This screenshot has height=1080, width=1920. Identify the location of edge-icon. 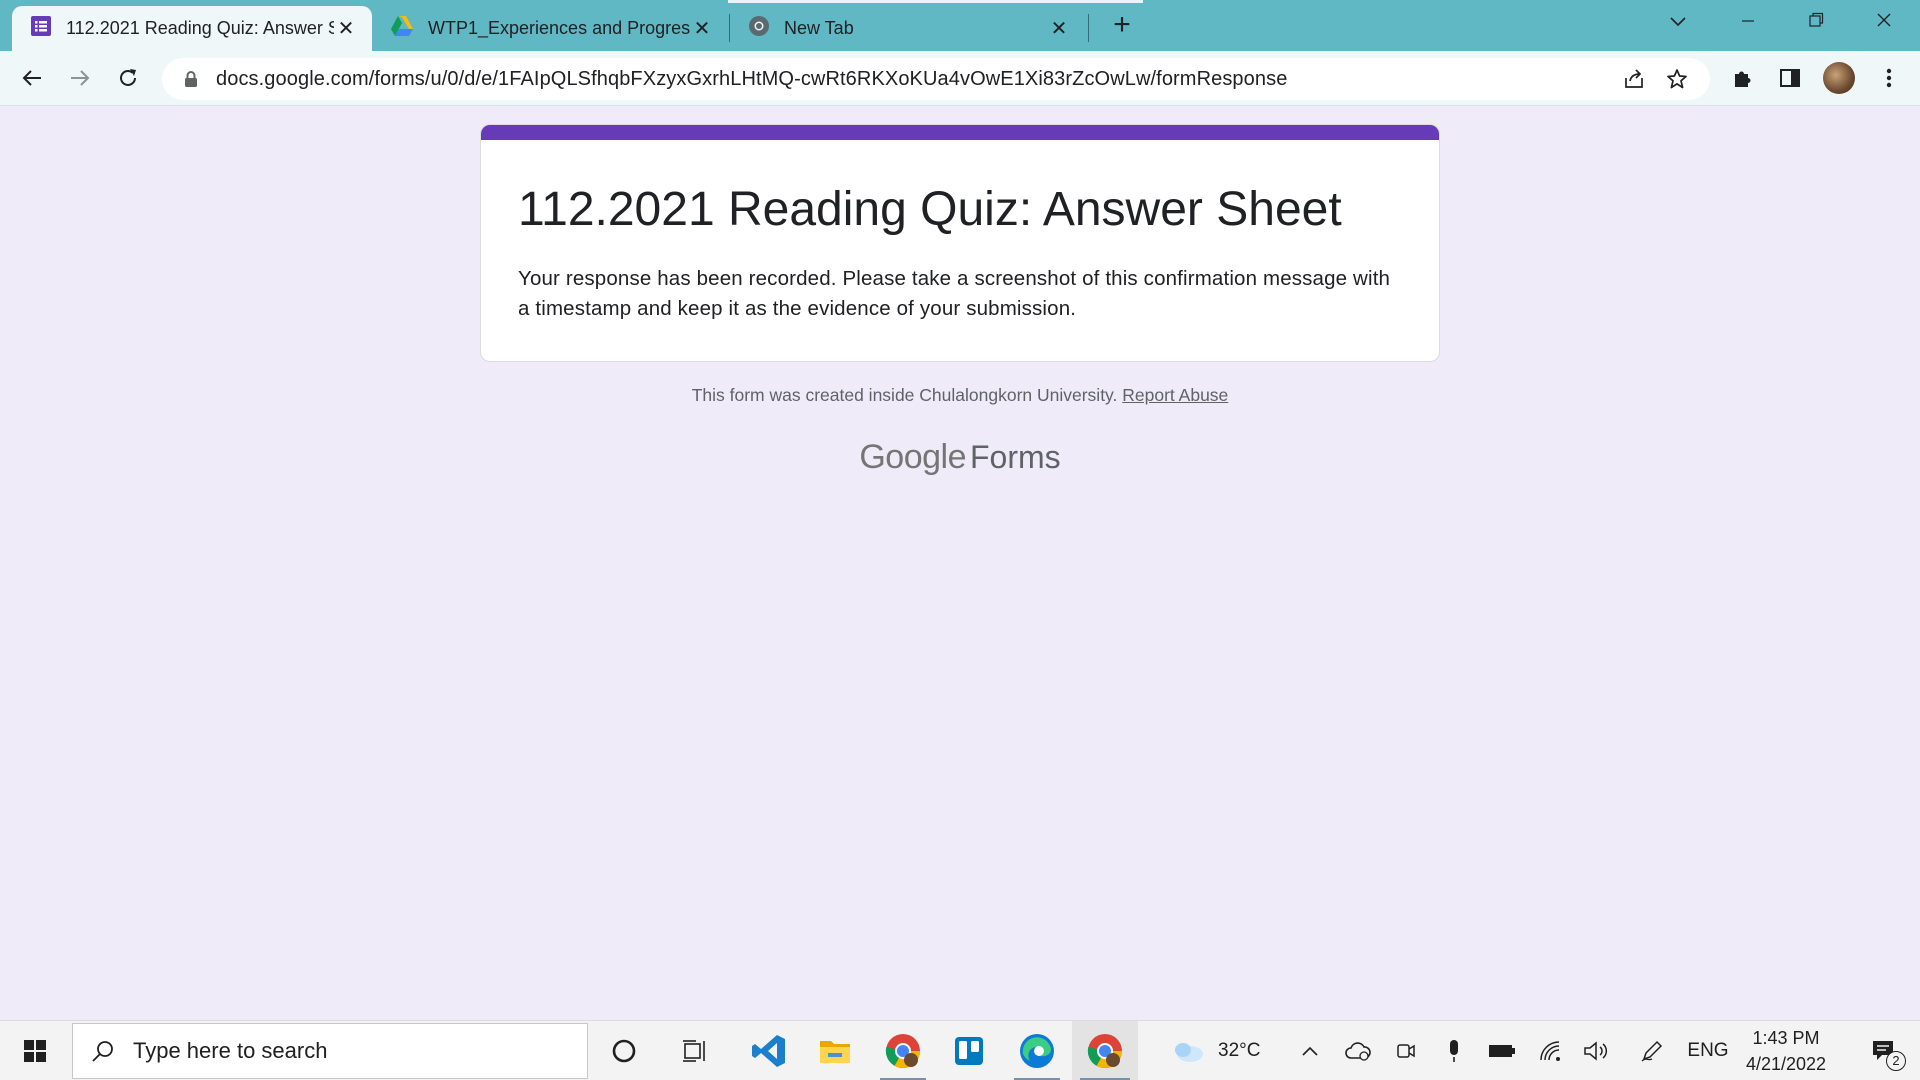
(1037, 1051).